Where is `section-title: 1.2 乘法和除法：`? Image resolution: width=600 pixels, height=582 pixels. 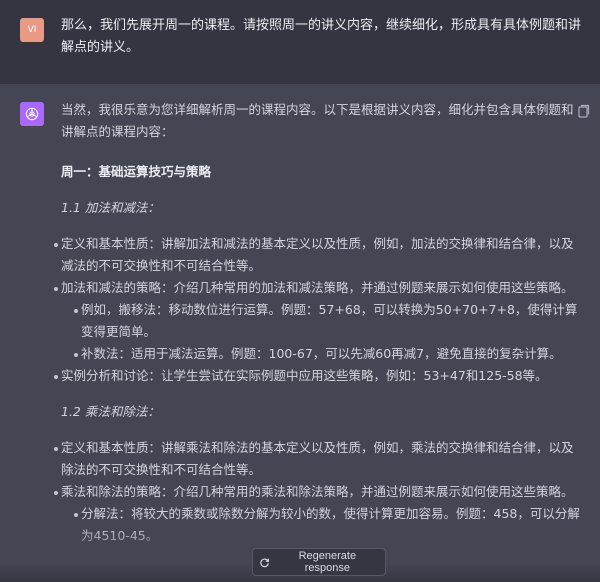 section-title: 1.2 乘法和除法： is located at coordinates (110, 411).